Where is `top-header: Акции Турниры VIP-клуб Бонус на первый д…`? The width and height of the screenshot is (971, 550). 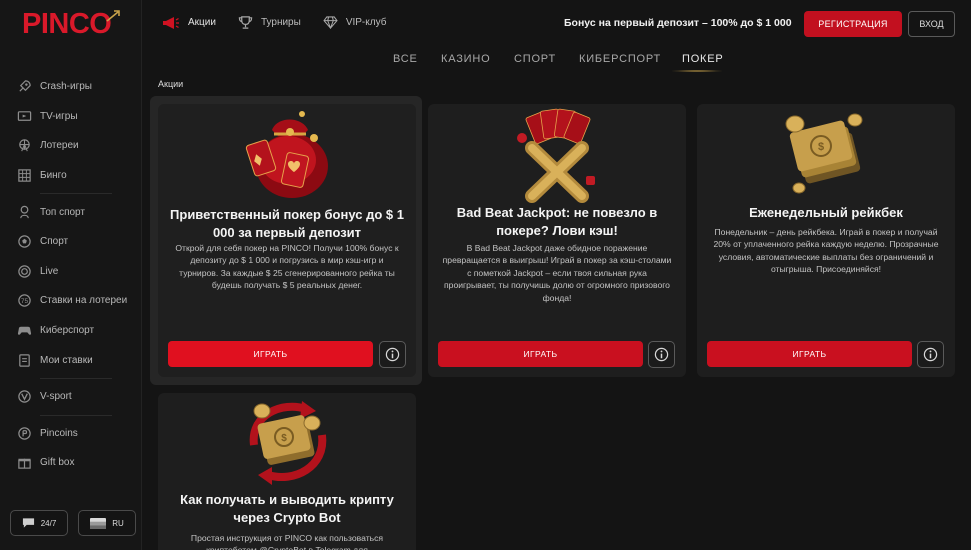
top-header: Акции Турниры VIP-клуб Бонус на первый д… is located at coordinates (556, 24).